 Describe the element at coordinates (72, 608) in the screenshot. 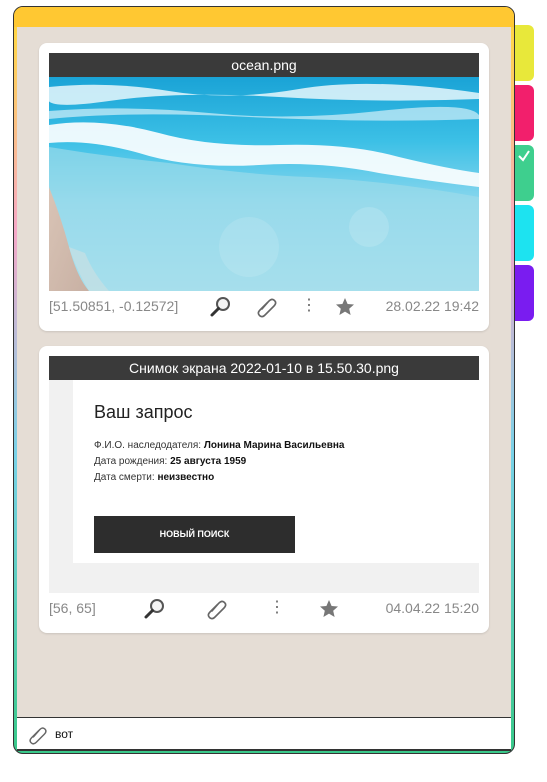

I see `coordinates-label: [56, 65]` at that location.